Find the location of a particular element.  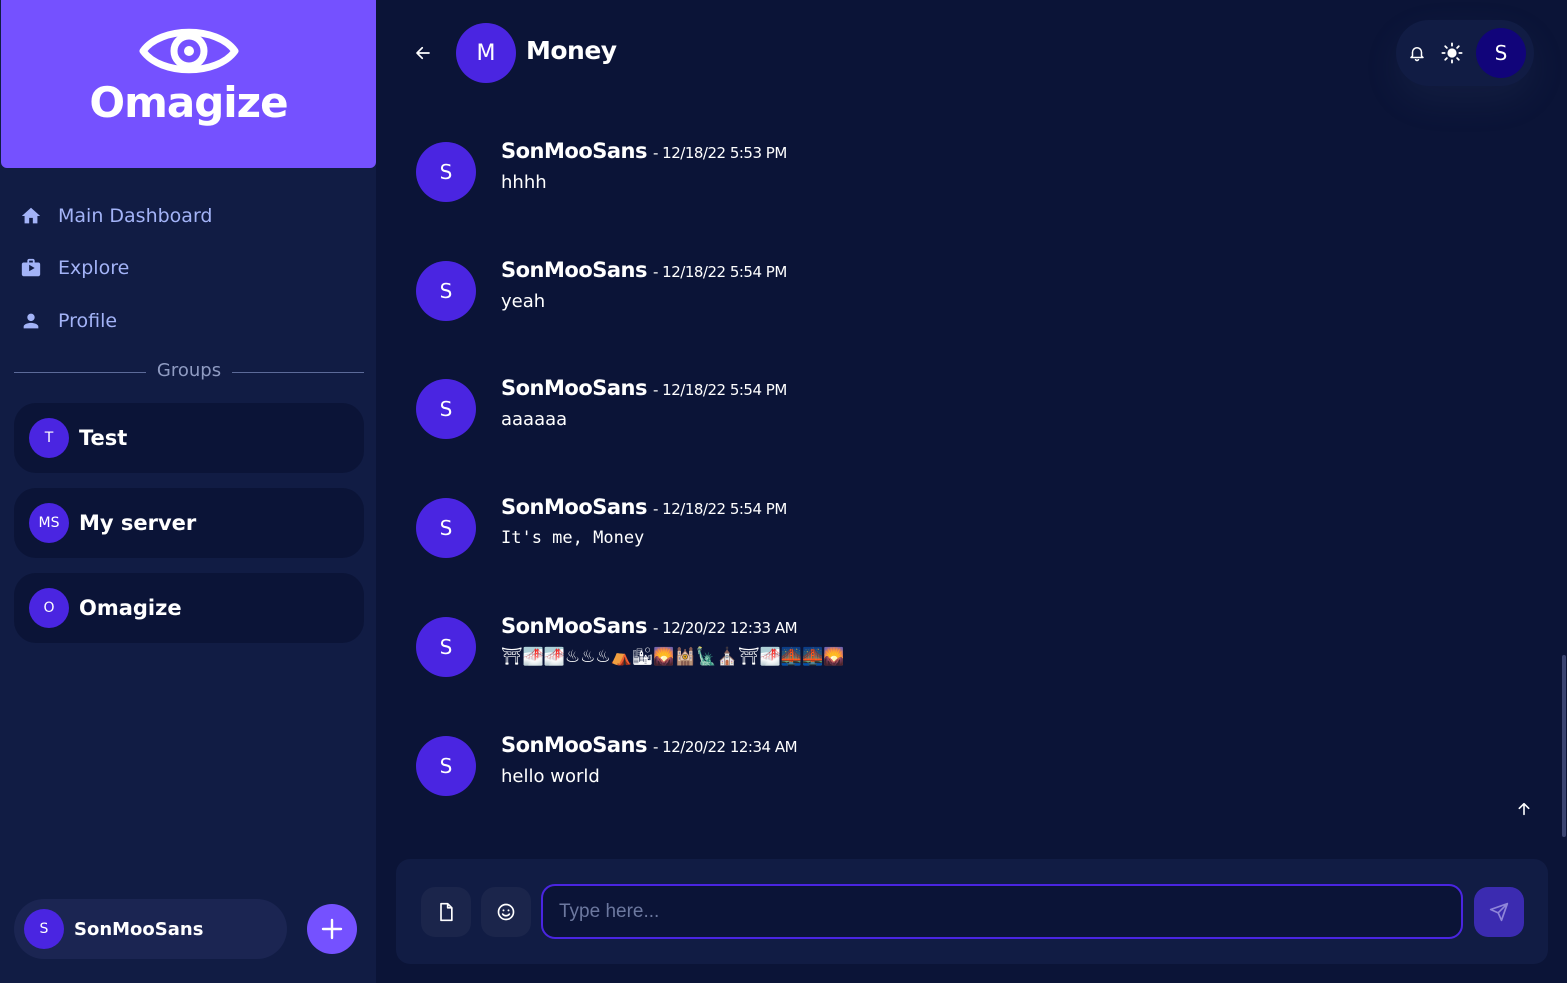

user-avatar-button: S is located at coordinates (1501, 53).